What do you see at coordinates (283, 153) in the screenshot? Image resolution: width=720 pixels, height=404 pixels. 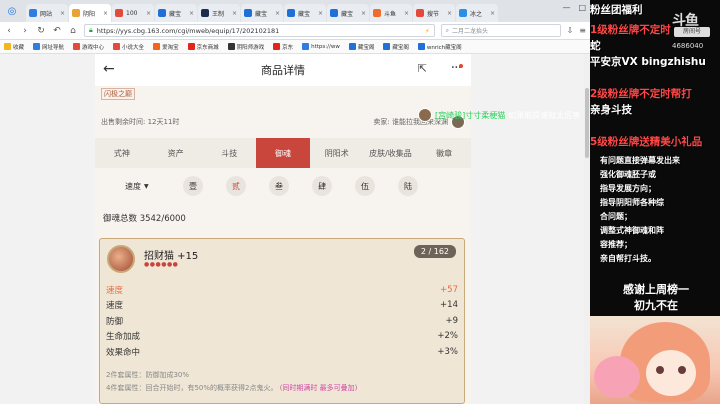 I see `category-tab: 御魂` at bounding box center [283, 153].